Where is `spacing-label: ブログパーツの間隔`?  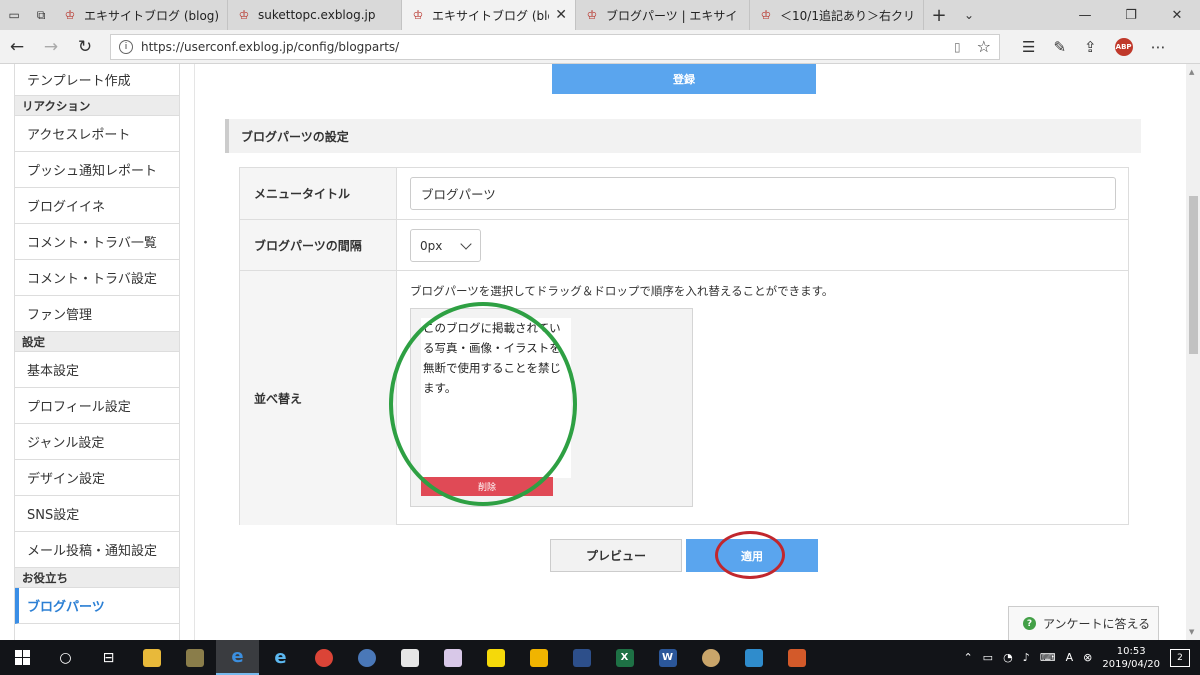
spacing-label: ブログパーツの間隔 is located at coordinates (318, 245).